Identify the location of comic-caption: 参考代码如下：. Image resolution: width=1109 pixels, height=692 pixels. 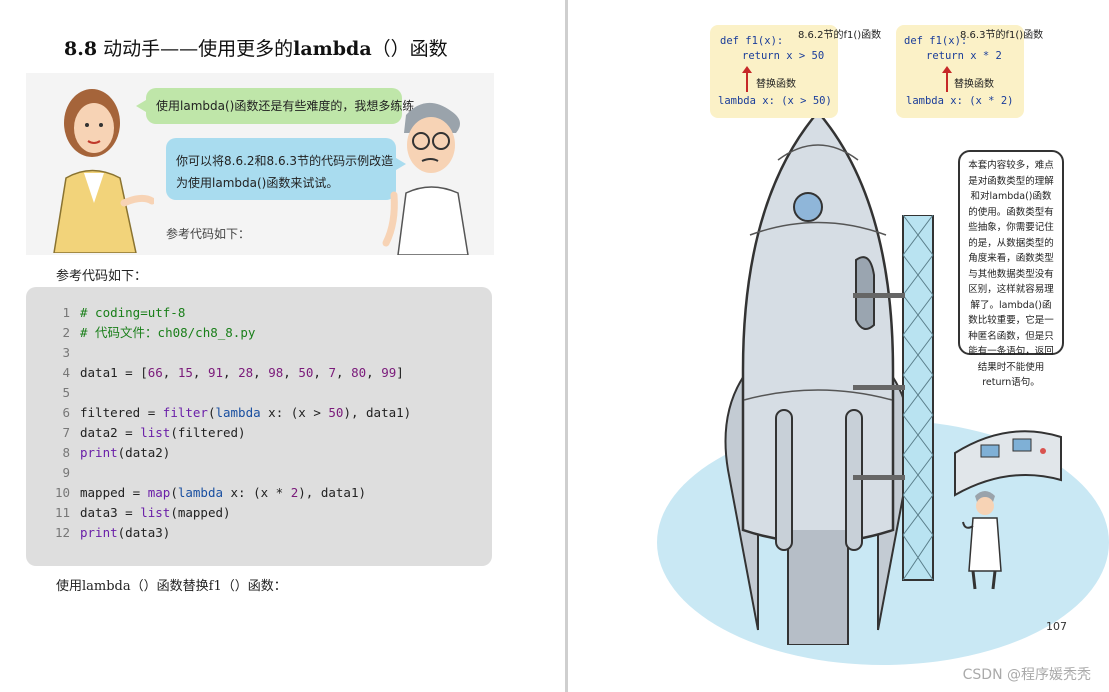
(208, 234).